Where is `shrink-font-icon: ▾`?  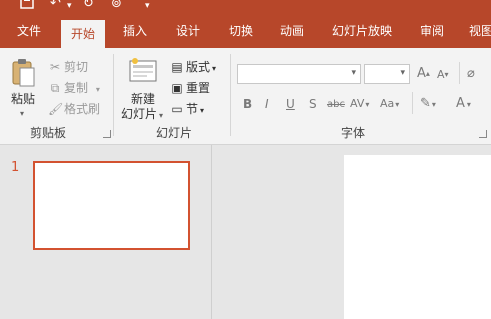 shrink-font-icon: ▾ is located at coordinates (446, 74).